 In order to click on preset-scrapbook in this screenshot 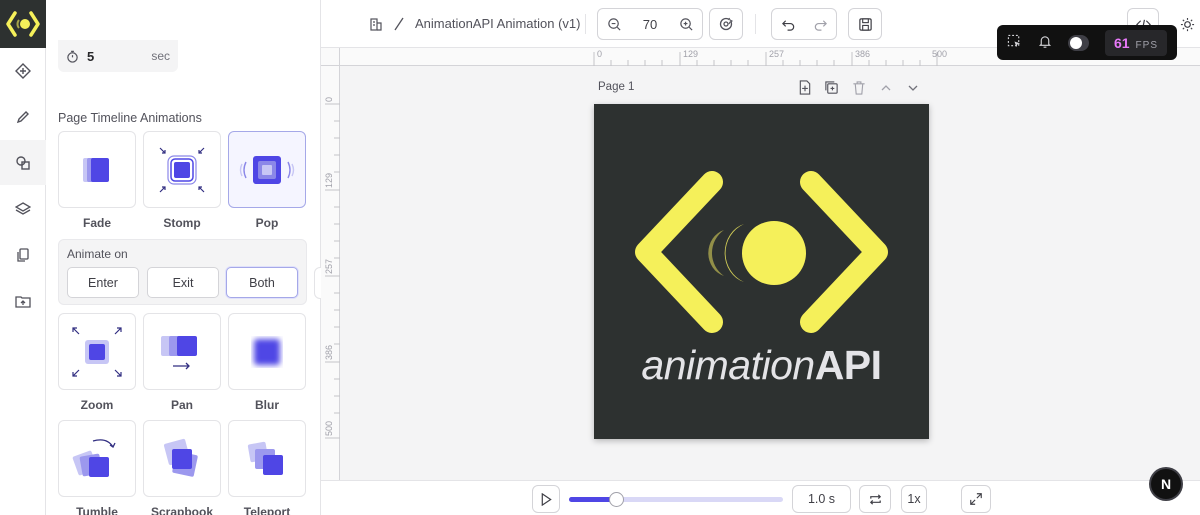, I will do `click(182, 458)`.